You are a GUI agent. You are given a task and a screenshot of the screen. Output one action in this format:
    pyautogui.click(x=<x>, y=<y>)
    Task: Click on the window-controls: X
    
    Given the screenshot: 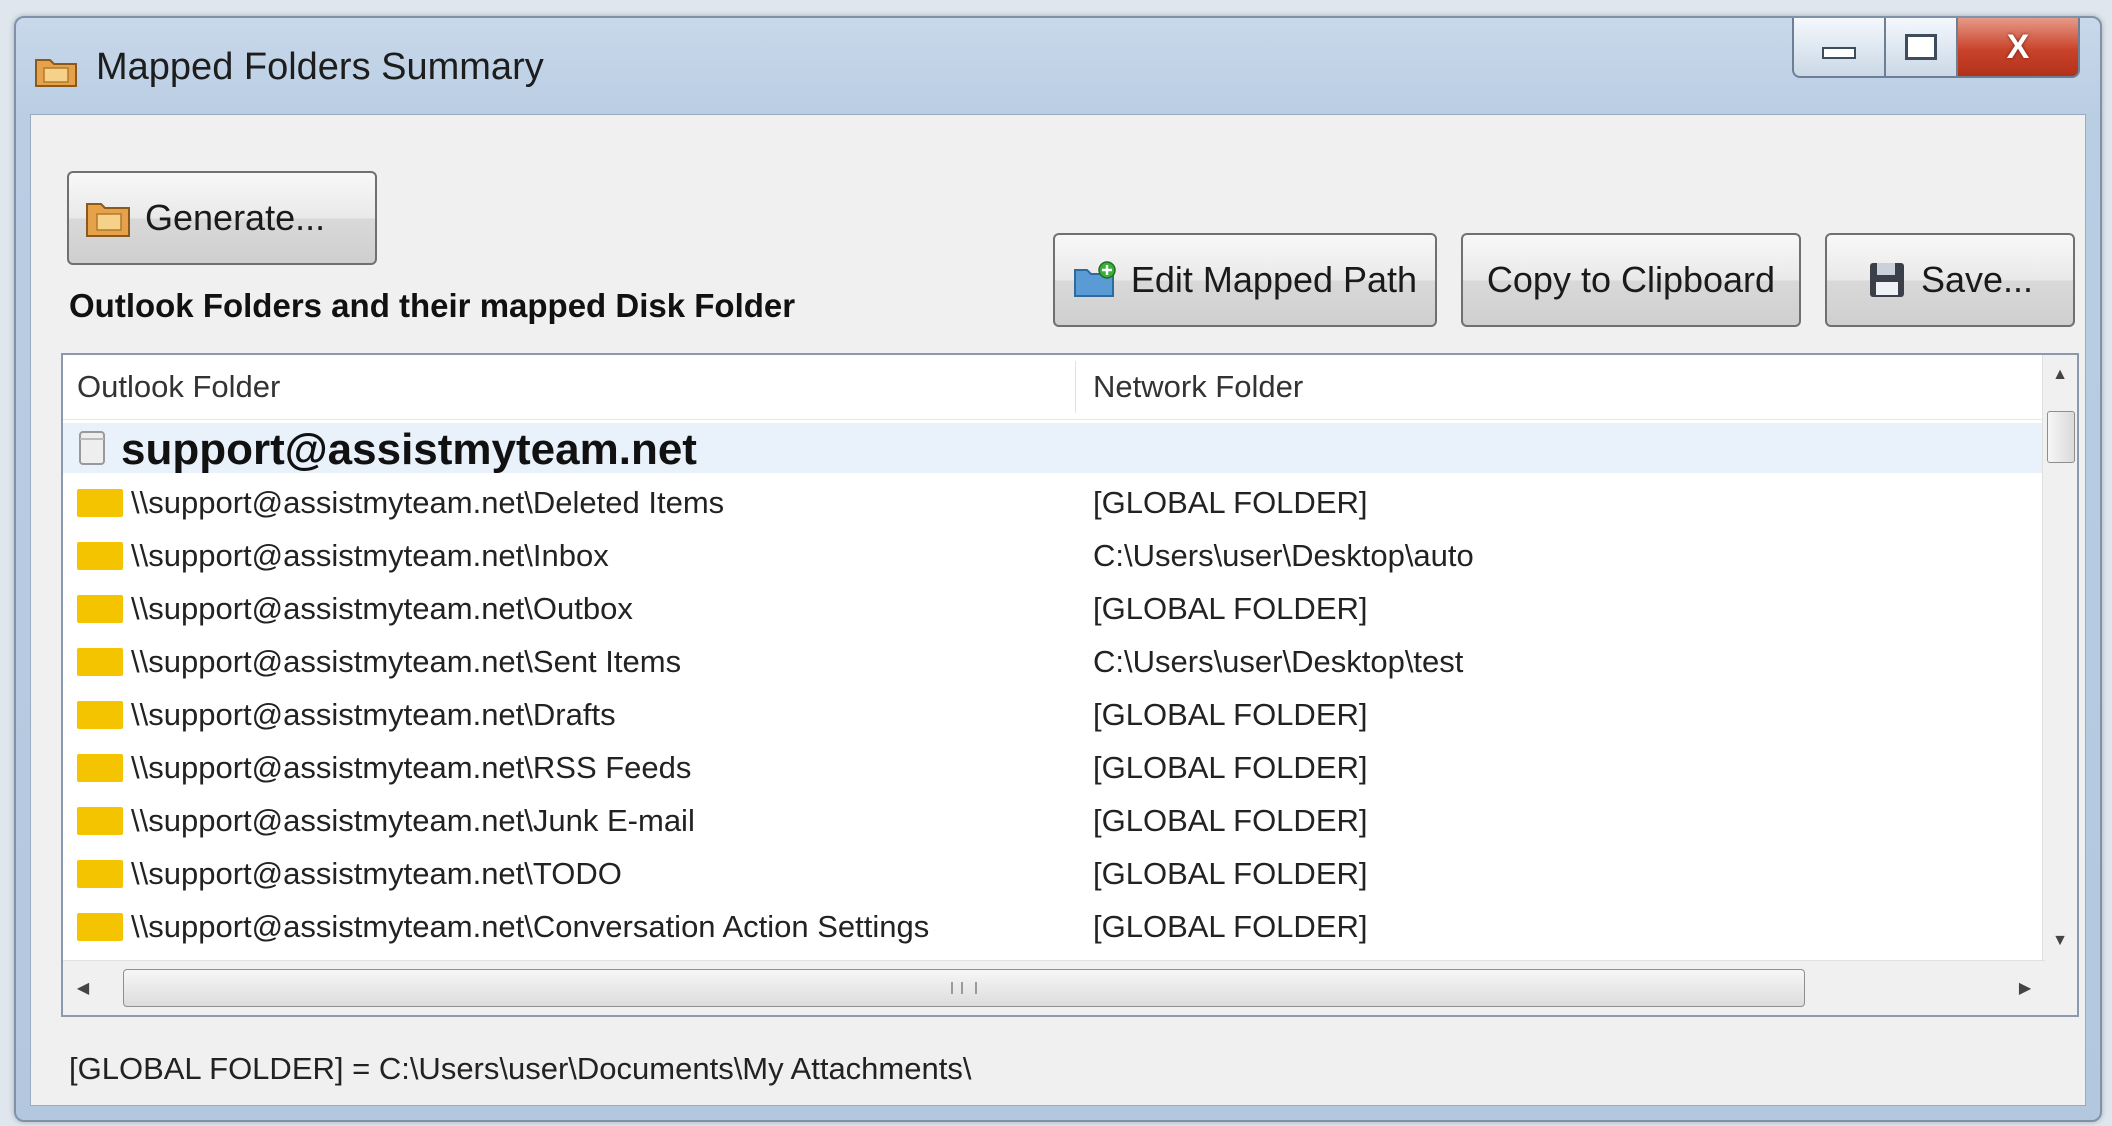 What is the action you would take?
    pyautogui.click(x=1936, y=48)
    